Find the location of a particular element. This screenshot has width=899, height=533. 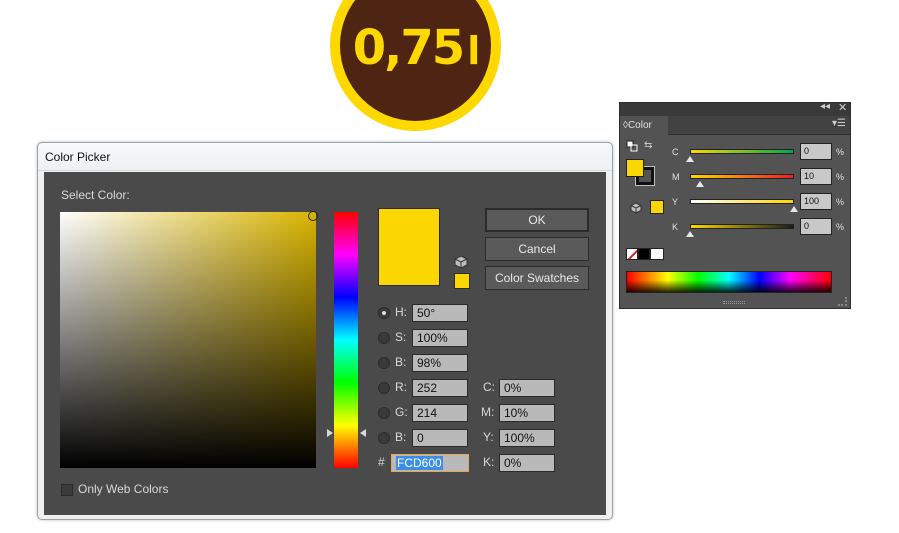

h-label: H: is located at coordinates (401, 312).